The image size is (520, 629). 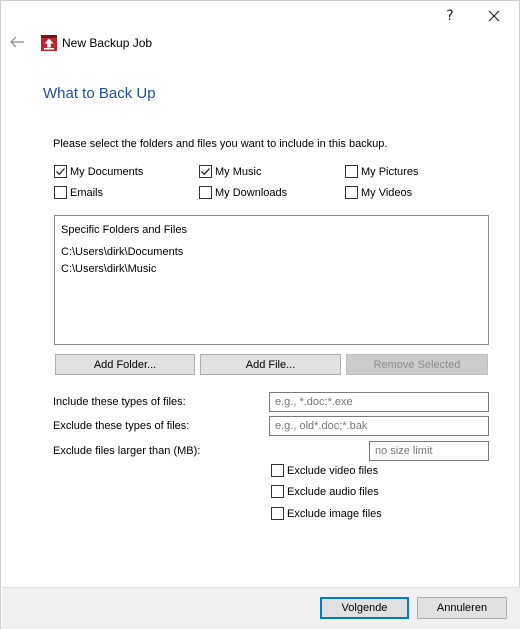 I want to click on checkbox-my-pictures: My Pictures, so click(x=381, y=171).